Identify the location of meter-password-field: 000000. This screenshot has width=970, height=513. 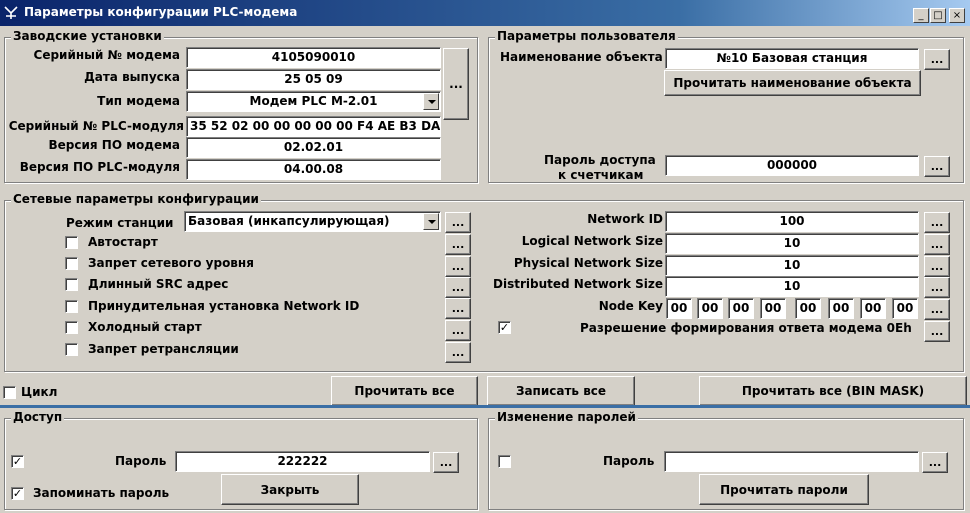
(792, 165).